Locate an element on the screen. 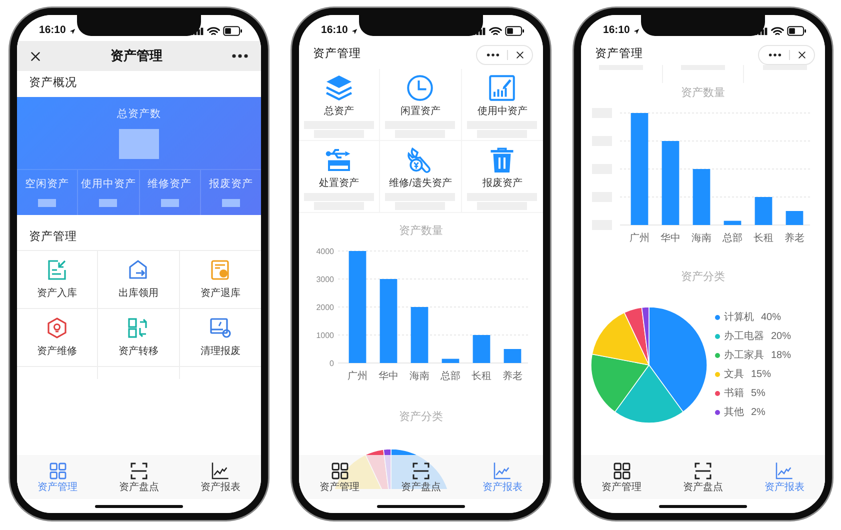  page-title: 资产管理 is located at coordinates (619, 54).